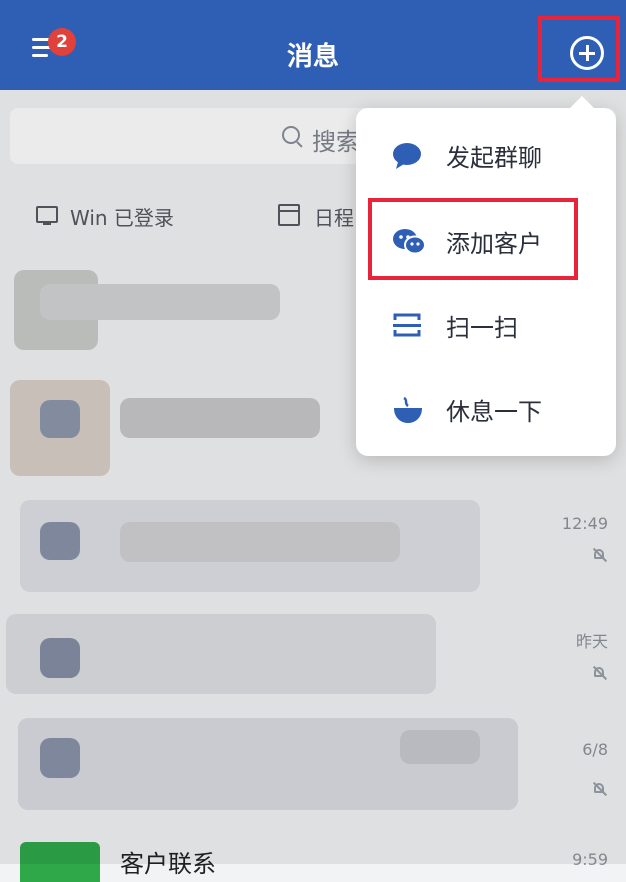  I want to click on menu-item-take-a-break: 休息一下, so click(486, 408).